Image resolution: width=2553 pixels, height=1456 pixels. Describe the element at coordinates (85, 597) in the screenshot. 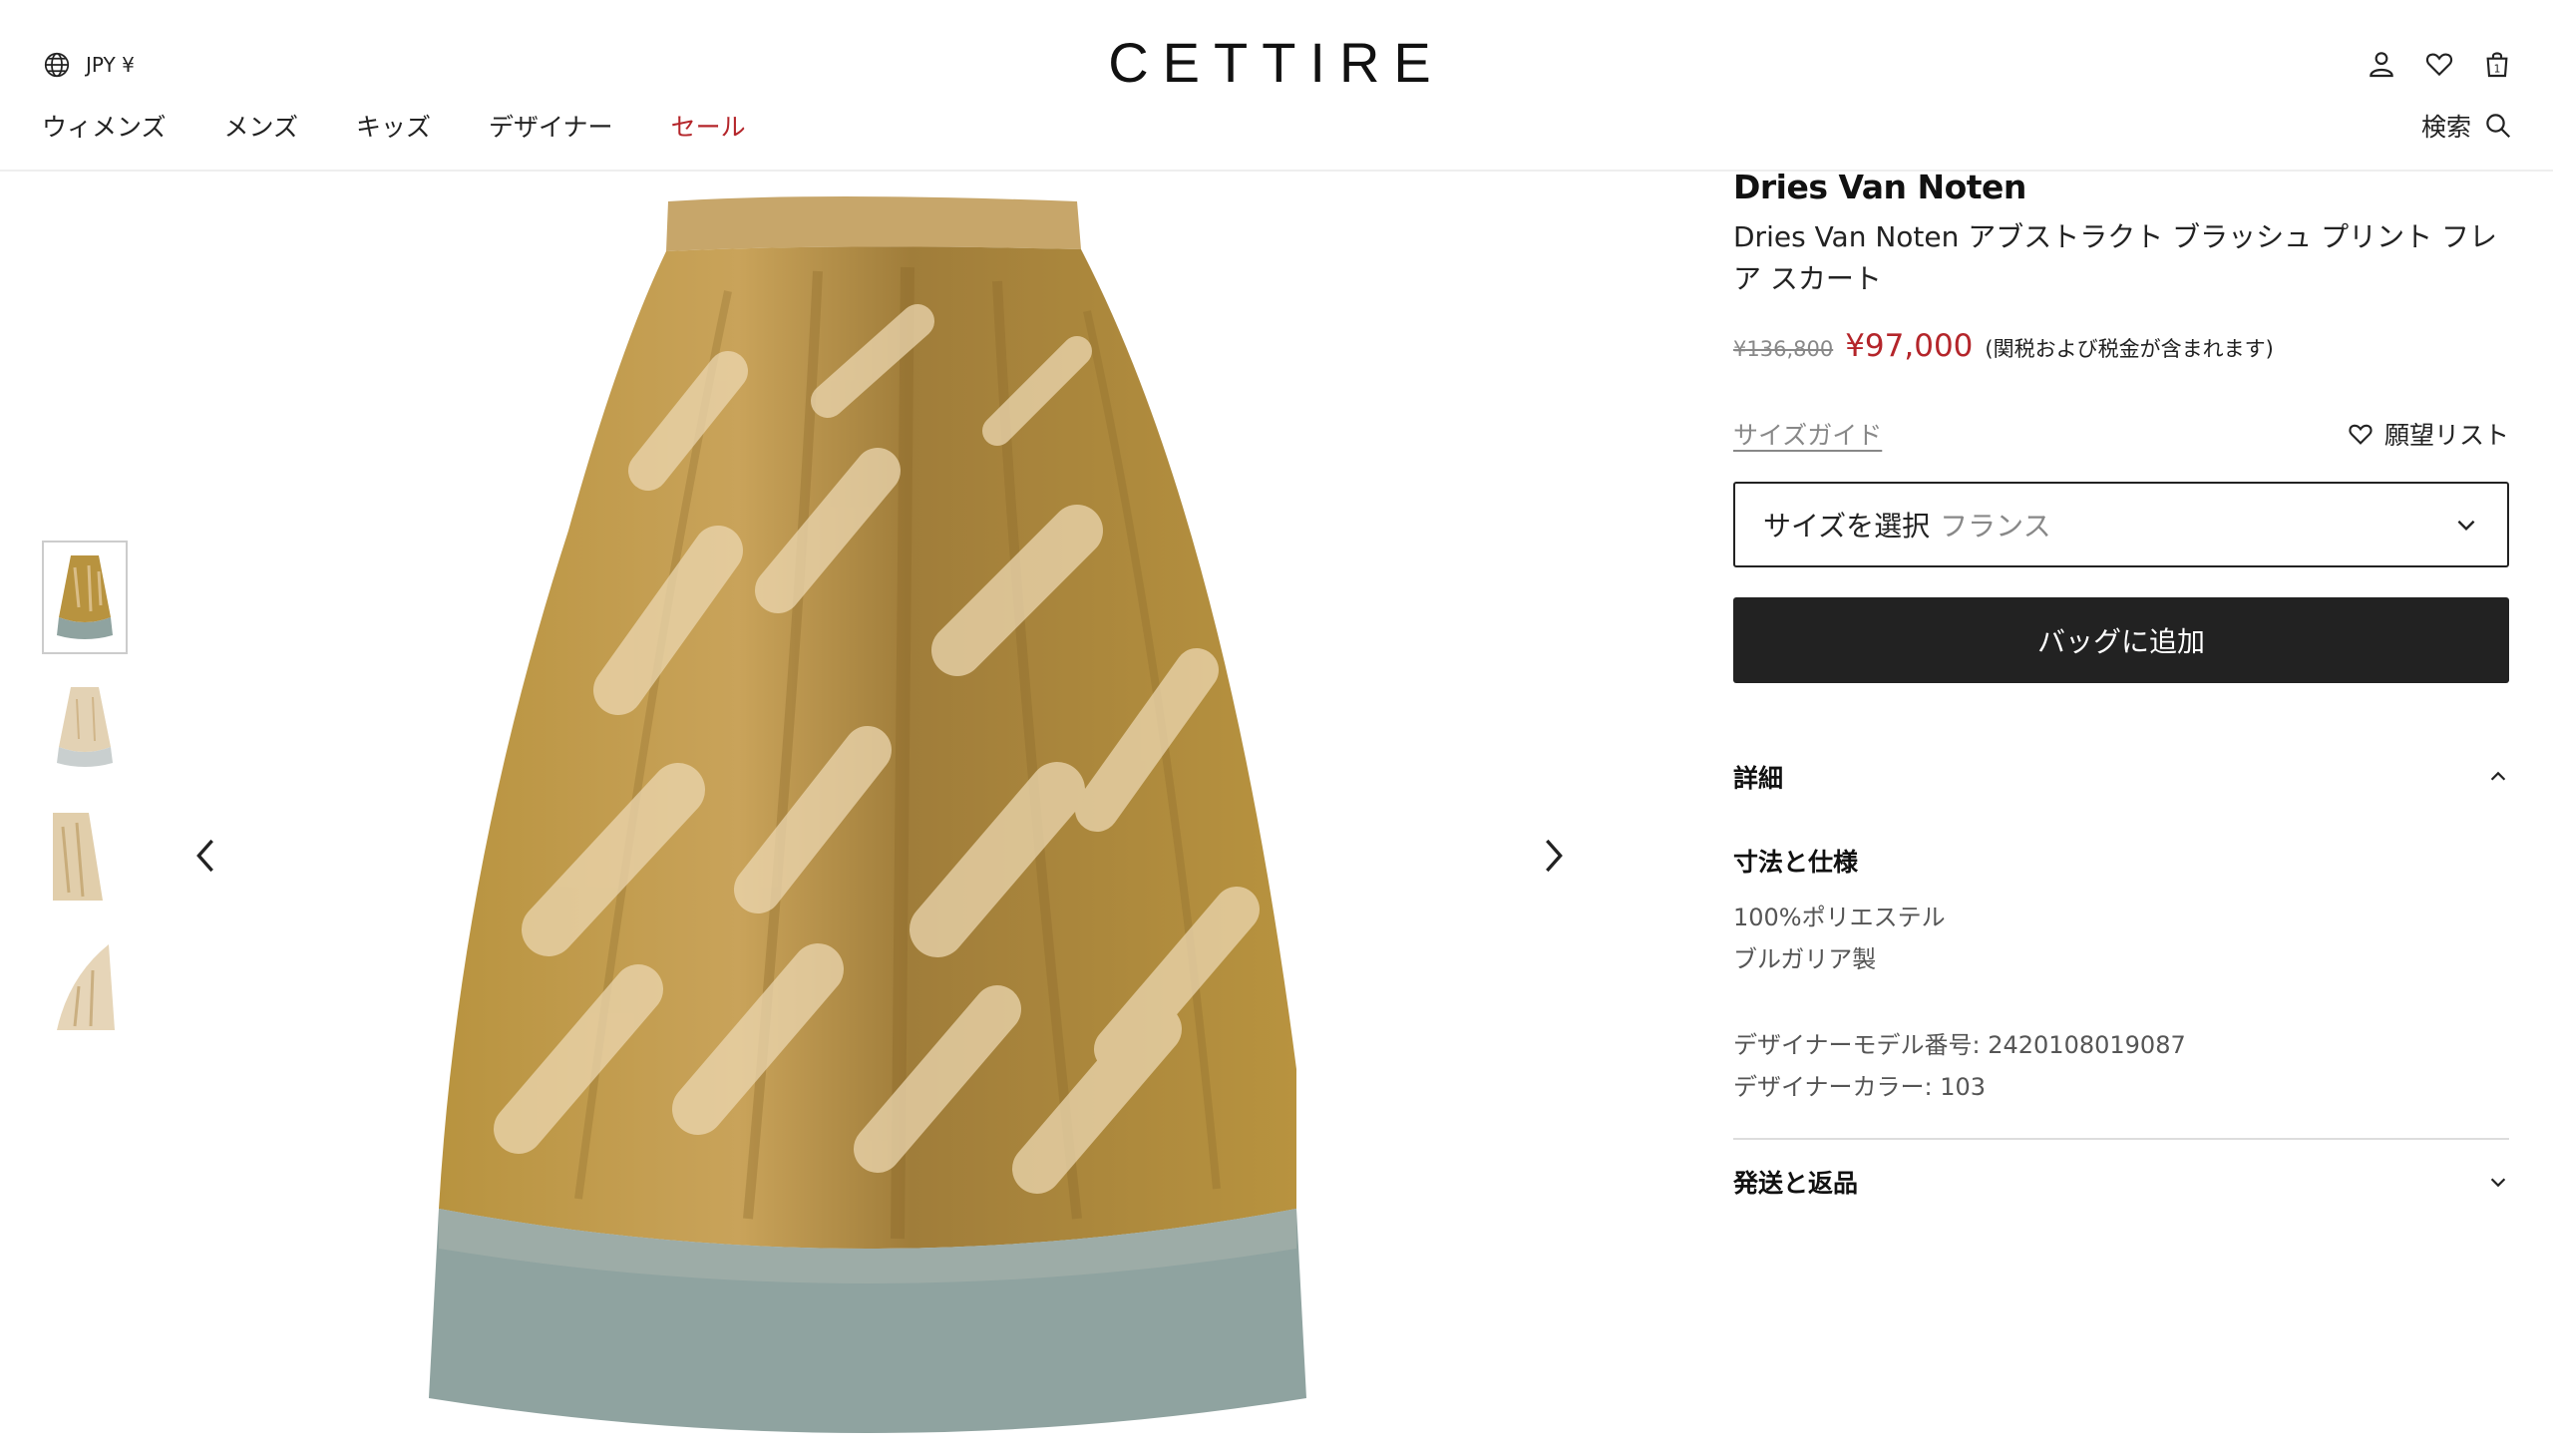

I see `thumbnail-front` at that location.